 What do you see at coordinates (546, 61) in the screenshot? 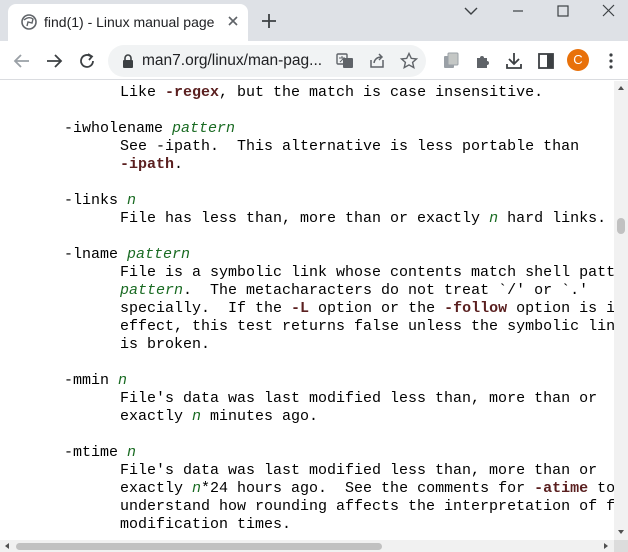
I see `side-panel-icon` at bounding box center [546, 61].